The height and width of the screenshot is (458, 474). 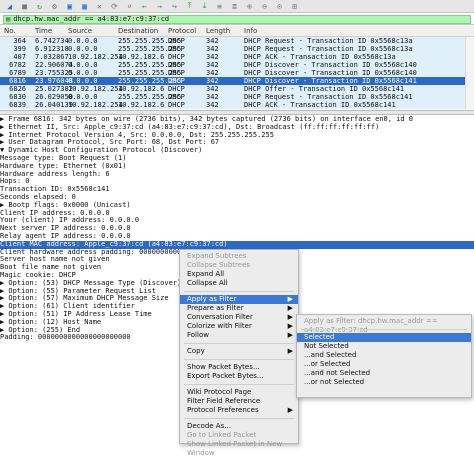 I want to click on menu-item-selected: Selected, so click(x=384, y=337).